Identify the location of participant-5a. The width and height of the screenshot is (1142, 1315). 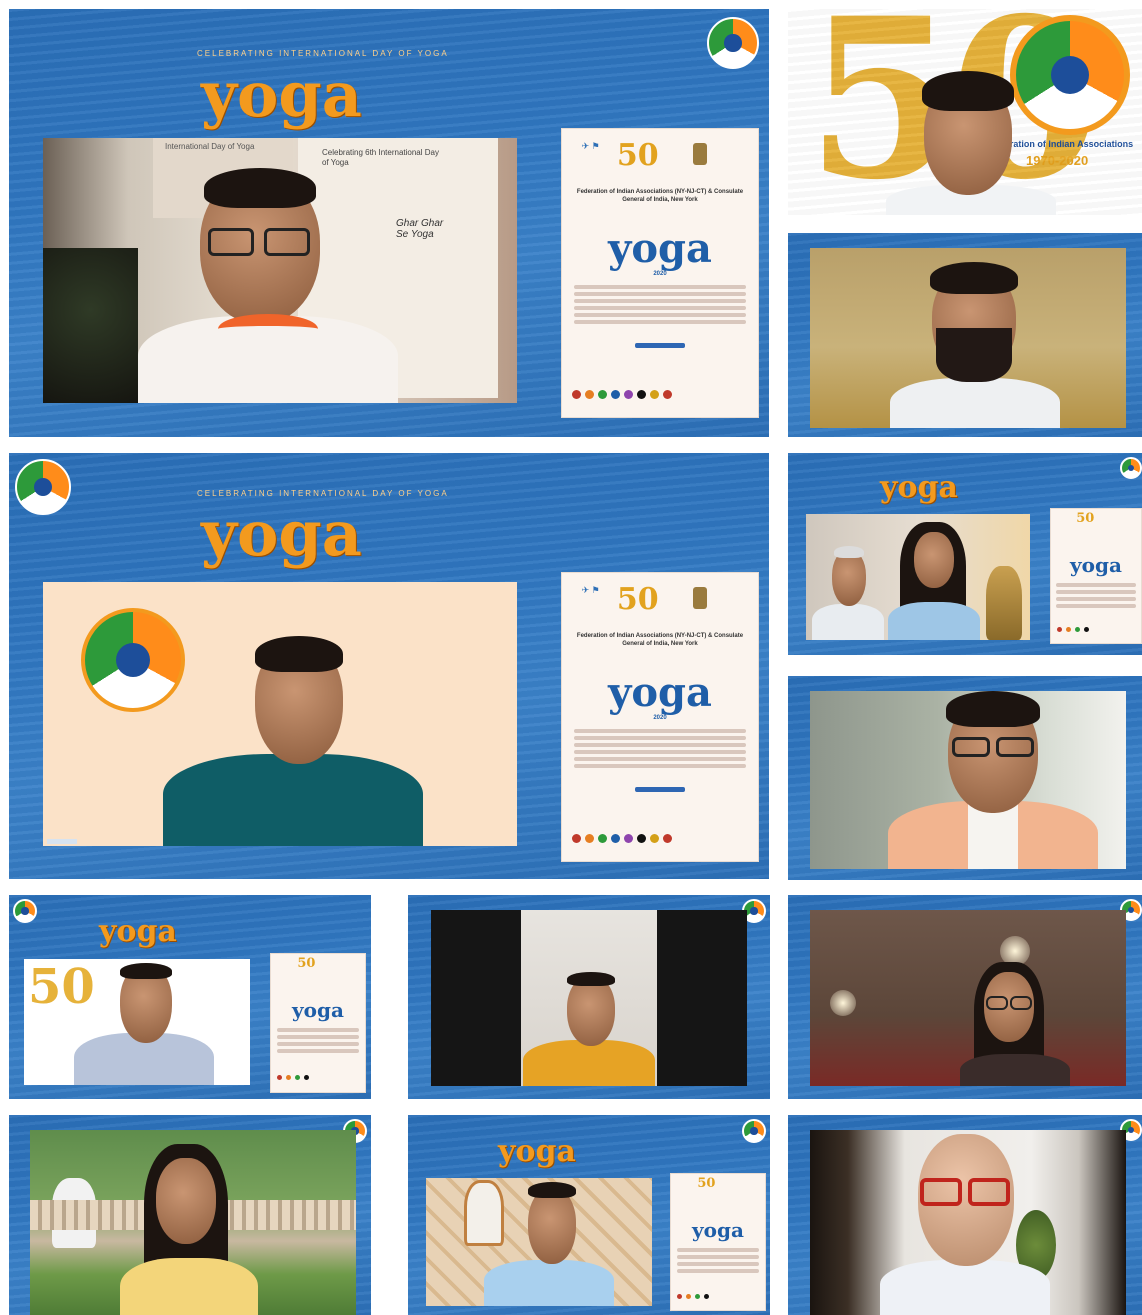
(848, 592).